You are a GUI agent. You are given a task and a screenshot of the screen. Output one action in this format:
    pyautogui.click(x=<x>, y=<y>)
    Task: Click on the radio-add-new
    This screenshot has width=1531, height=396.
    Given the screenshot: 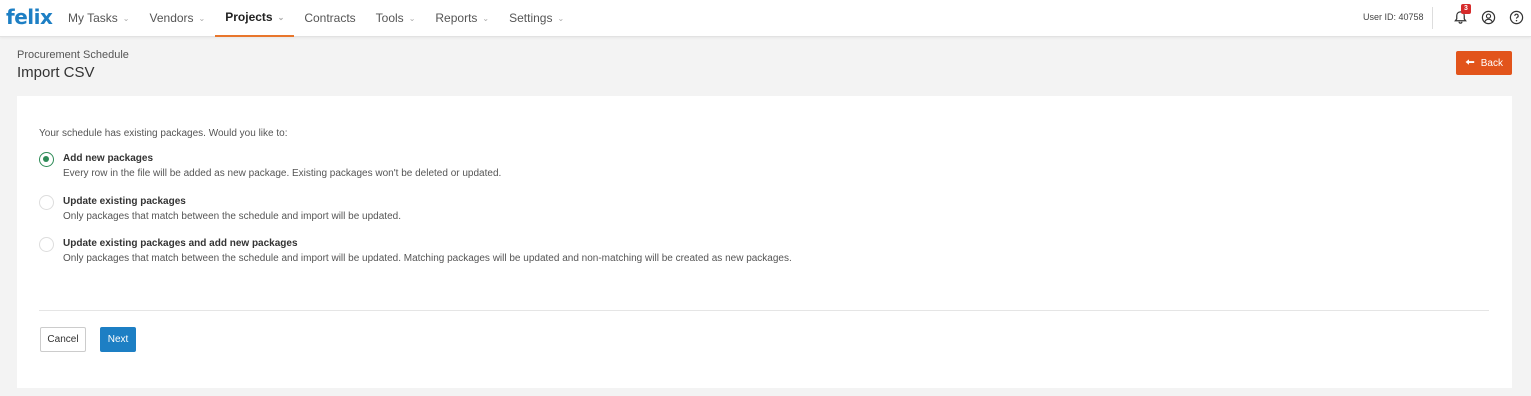 What is the action you would take?
    pyautogui.click(x=46, y=159)
    